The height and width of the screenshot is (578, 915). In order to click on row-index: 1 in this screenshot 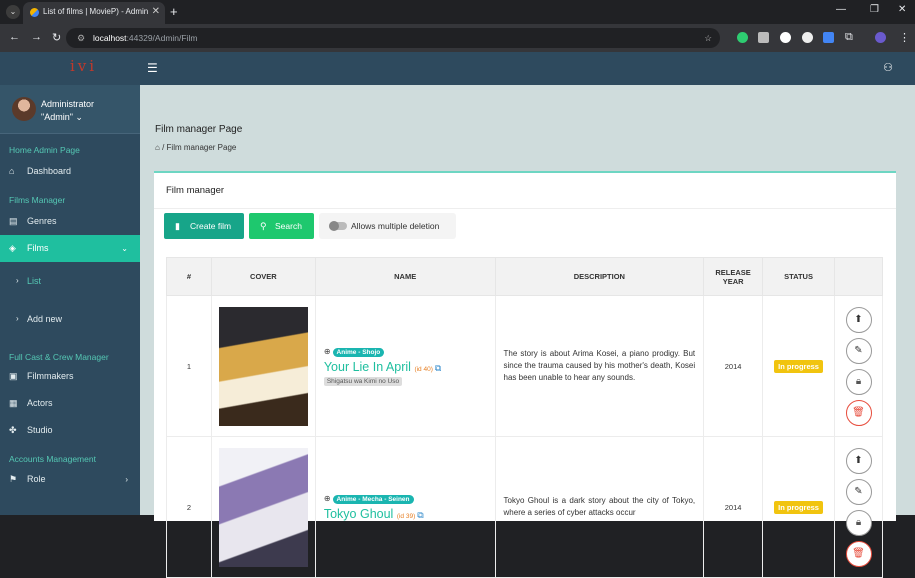, I will do `click(189, 366)`.